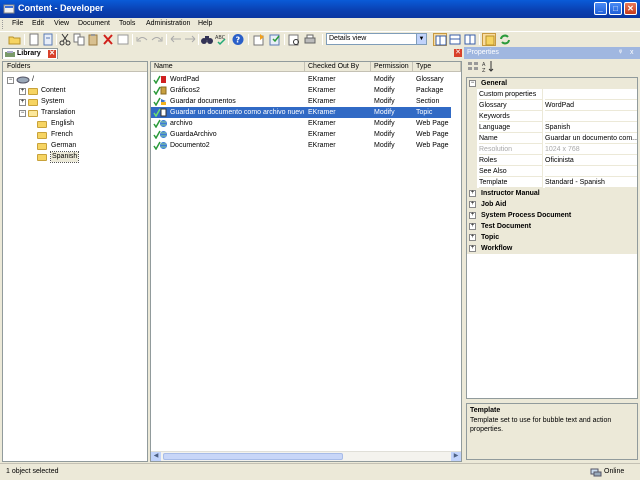 The height and width of the screenshot is (480, 640). Describe the element at coordinates (301, 134) in the screenshot. I see `table-row: GuardaArchivo EKramer Modify Web Page` at that location.